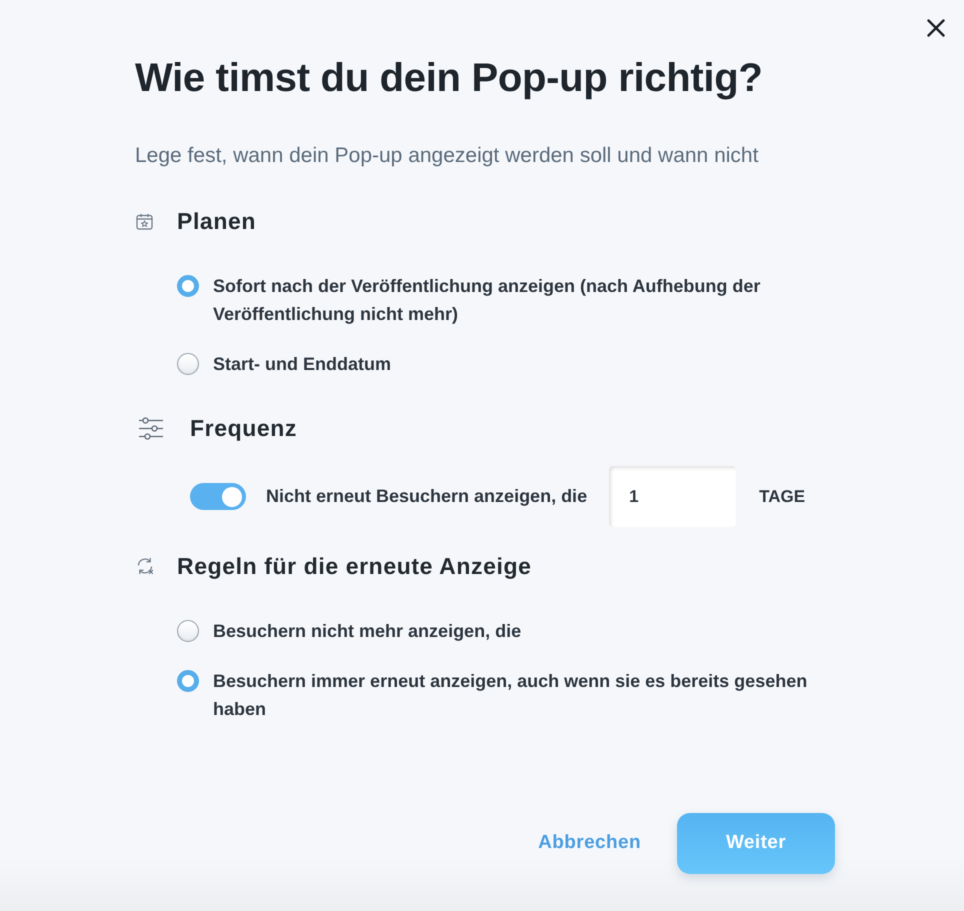 The height and width of the screenshot is (911, 964). I want to click on dialog-title: Wie timst du dein Pop-up richtig?, so click(449, 78).